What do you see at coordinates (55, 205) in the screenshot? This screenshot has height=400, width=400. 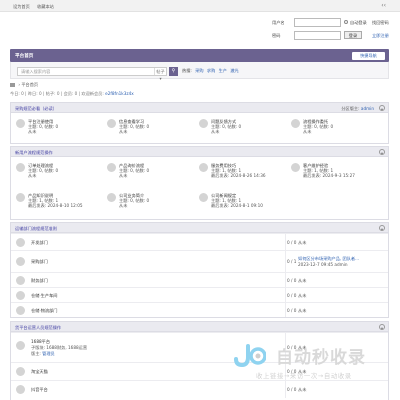 I see `forum-last: 最后发表: 2024-8-10 12:05` at bounding box center [55, 205].